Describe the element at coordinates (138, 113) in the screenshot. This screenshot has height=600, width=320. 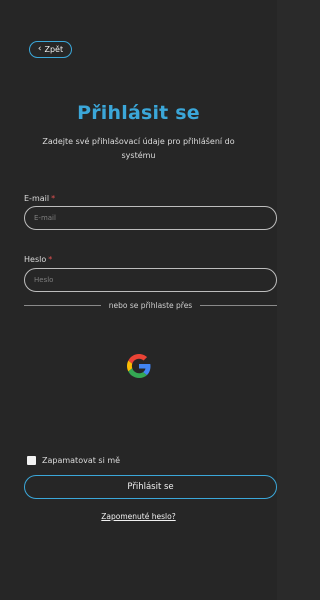
I see `page-title: Přihlásit se` at that location.